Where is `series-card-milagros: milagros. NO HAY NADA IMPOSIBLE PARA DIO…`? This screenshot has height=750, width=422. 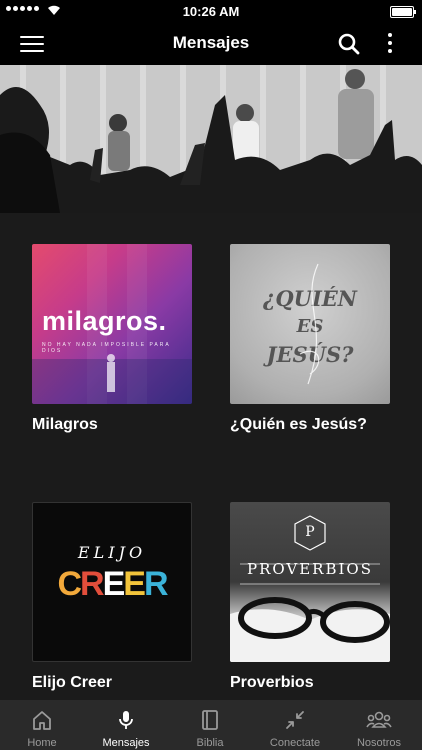 series-card-milagros: milagros. NO HAY NADA IMPOSIBLE PARA DIO… is located at coordinates (112, 339).